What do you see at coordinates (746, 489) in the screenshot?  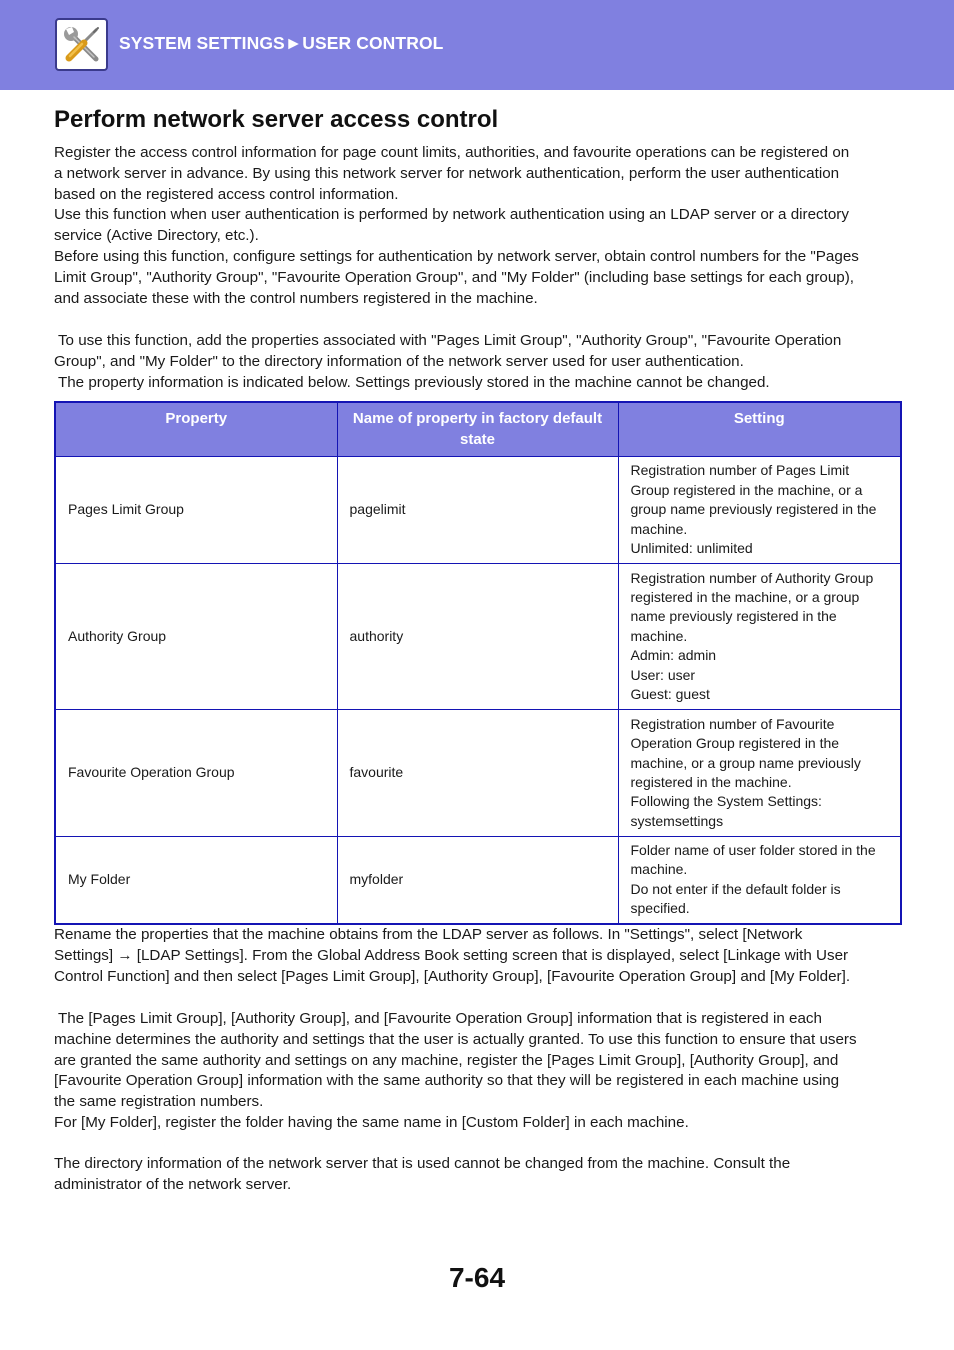 I see `setting-line: Group registered in the machine, or a` at bounding box center [746, 489].